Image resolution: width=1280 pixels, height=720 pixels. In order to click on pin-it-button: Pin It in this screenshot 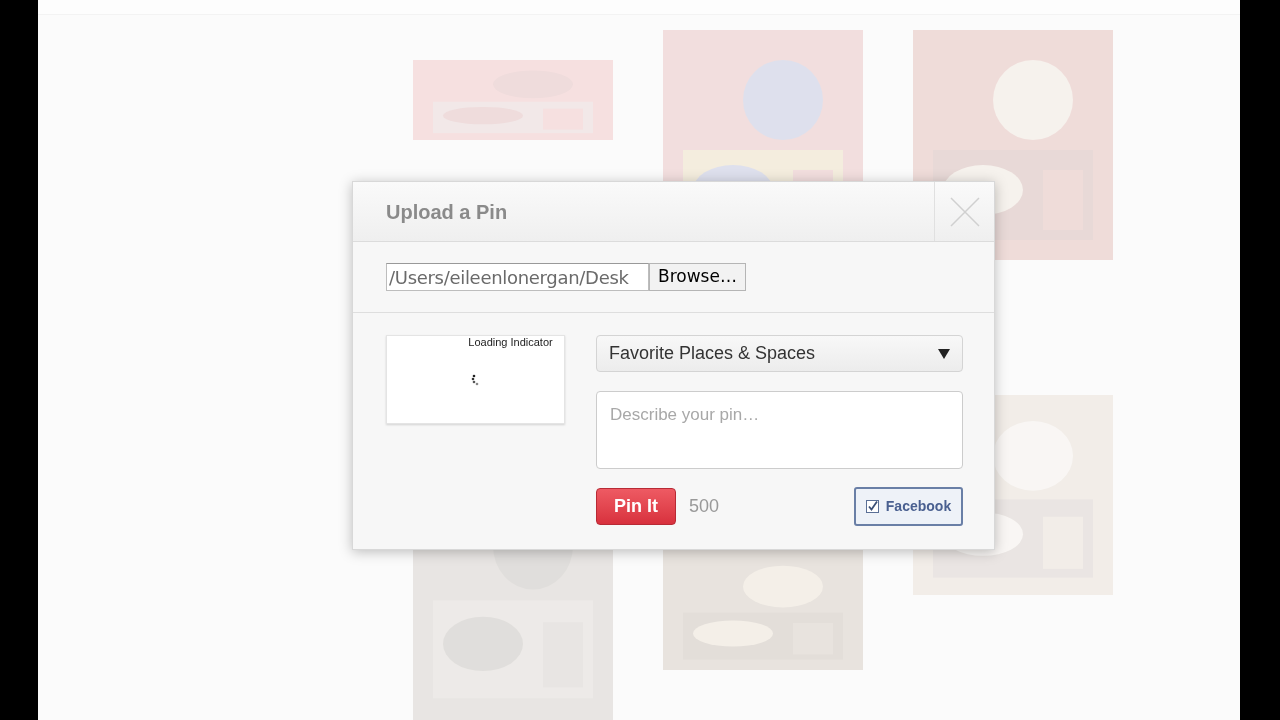, I will do `click(636, 506)`.